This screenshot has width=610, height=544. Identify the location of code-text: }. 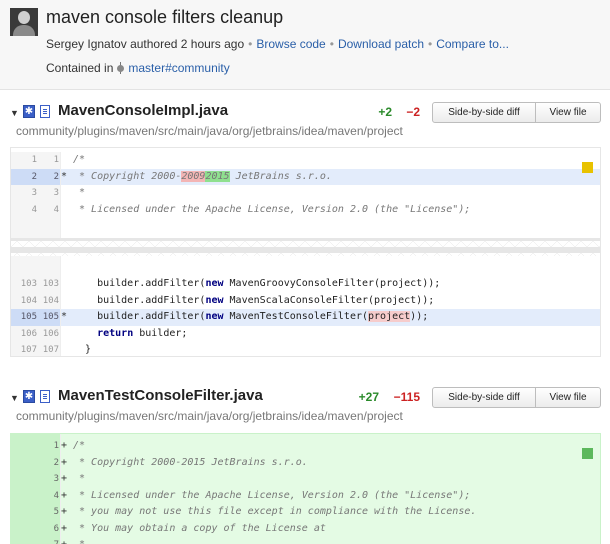
(82, 349).